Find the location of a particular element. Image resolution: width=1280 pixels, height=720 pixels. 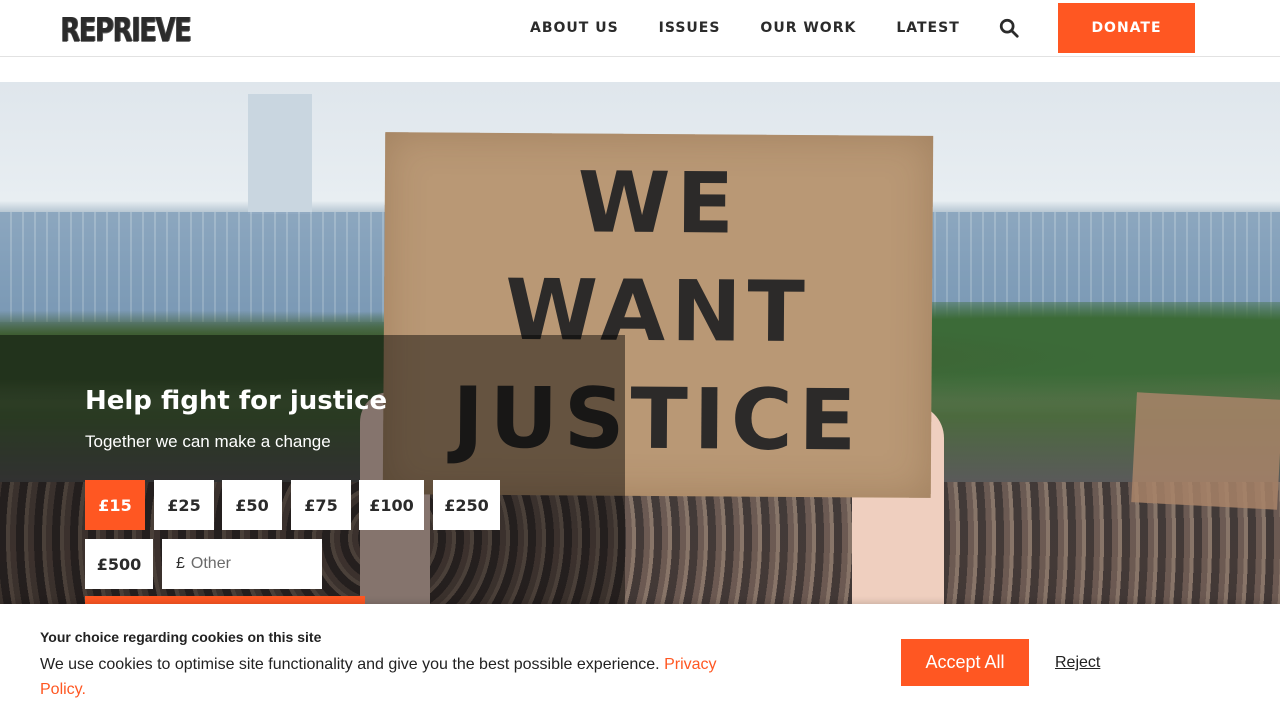

main-nav: ABOUT US ISSUES OUR WORK LATEST is located at coordinates (765, 28).